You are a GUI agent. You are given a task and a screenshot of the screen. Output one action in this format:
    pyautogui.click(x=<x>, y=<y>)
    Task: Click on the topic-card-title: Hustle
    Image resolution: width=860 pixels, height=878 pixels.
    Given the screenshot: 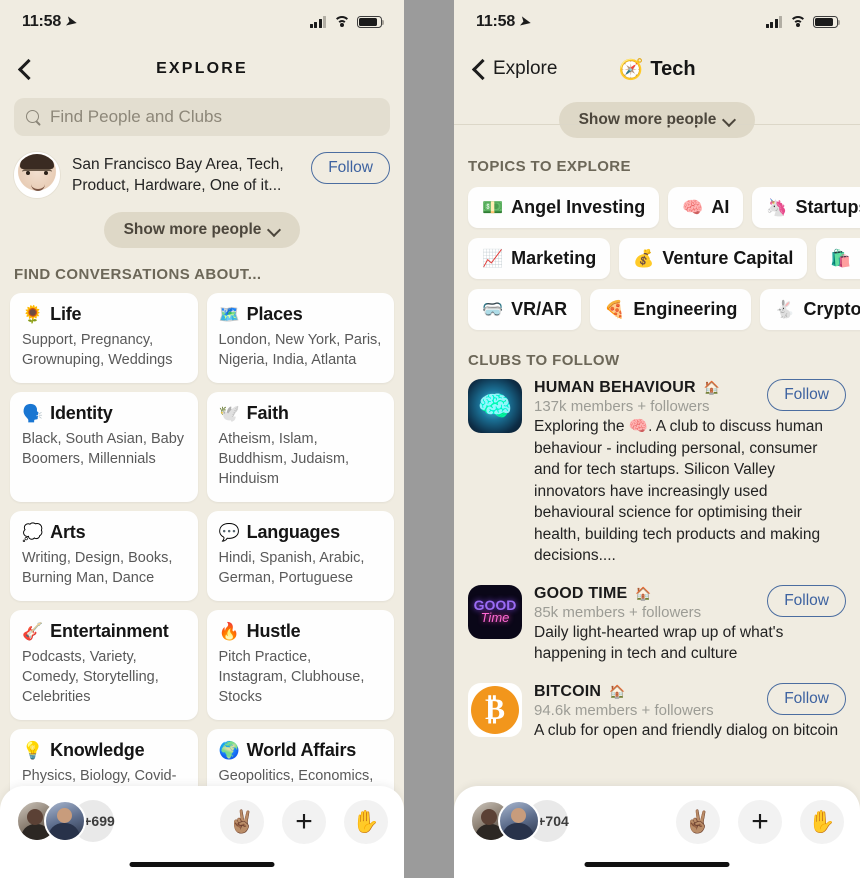 What is the action you would take?
    pyautogui.click(x=273, y=631)
    